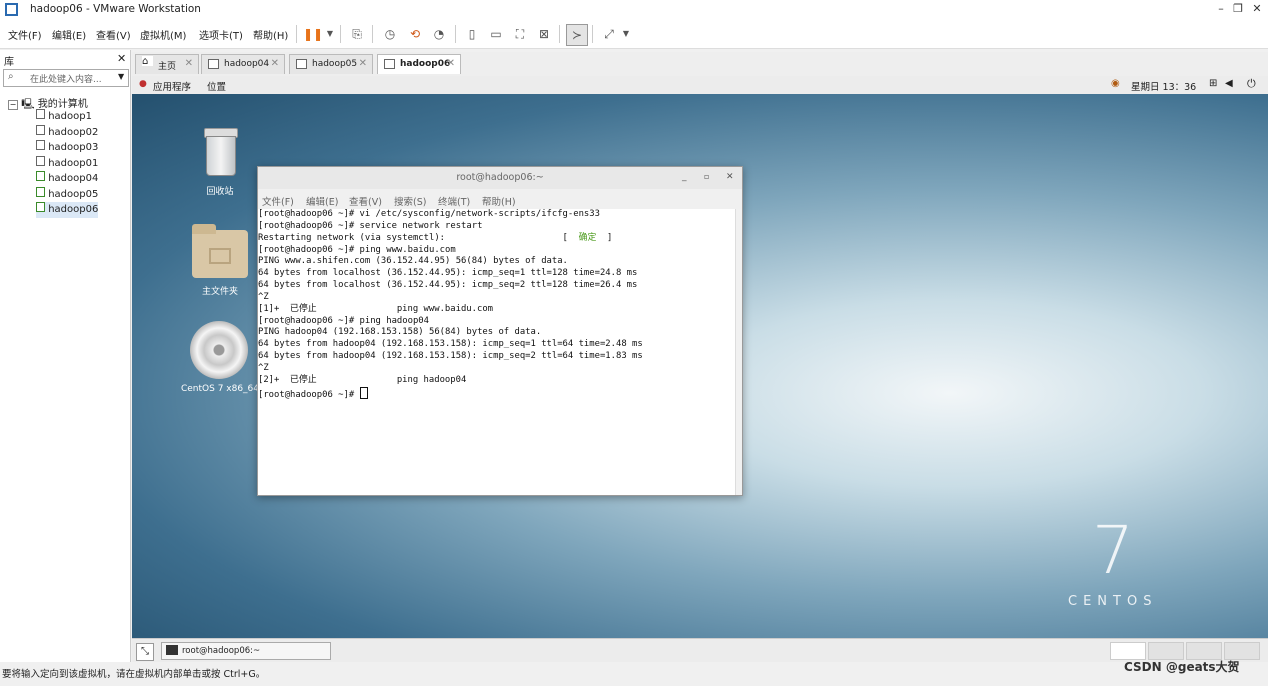 The image size is (1268, 686). What do you see at coordinates (246, 651) in the screenshot?
I see `taskbar-terminal-item: root@hadoop06:~` at bounding box center [246, 651].